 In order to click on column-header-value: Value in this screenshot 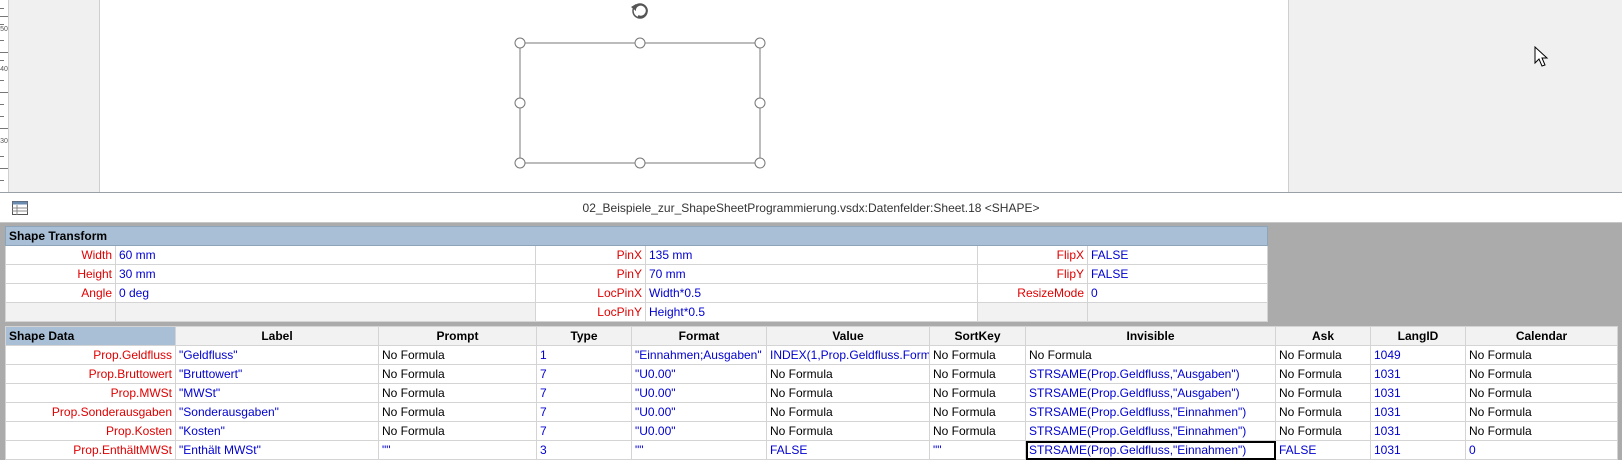, I will do `click(848, 336)`.